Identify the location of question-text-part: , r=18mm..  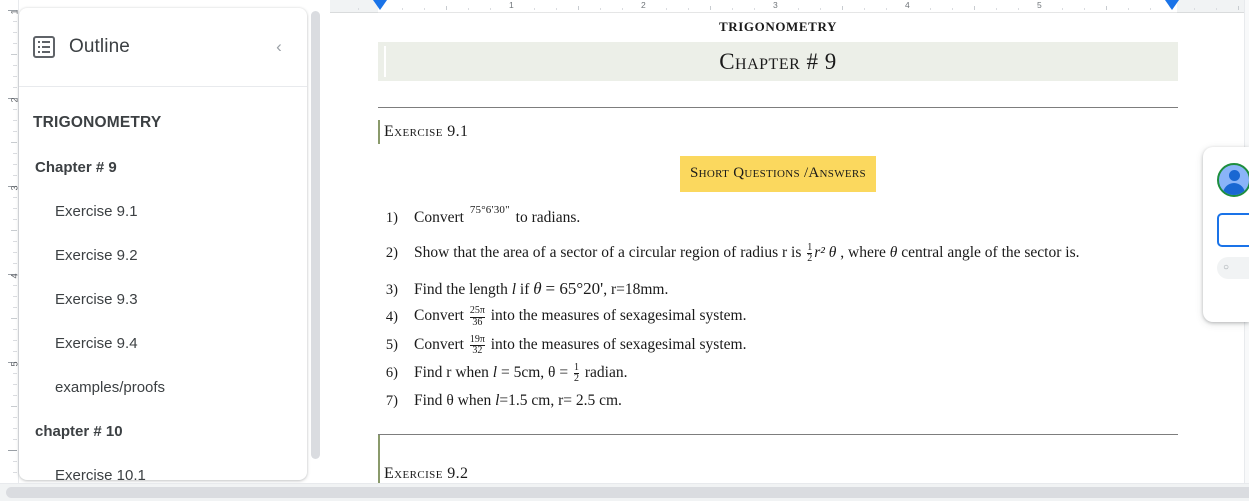
(636, 290).